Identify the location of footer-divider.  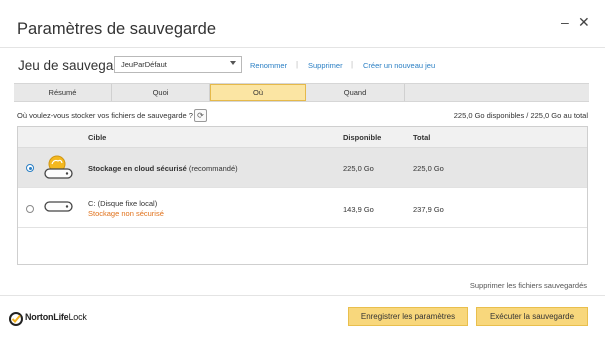
(302, 295).